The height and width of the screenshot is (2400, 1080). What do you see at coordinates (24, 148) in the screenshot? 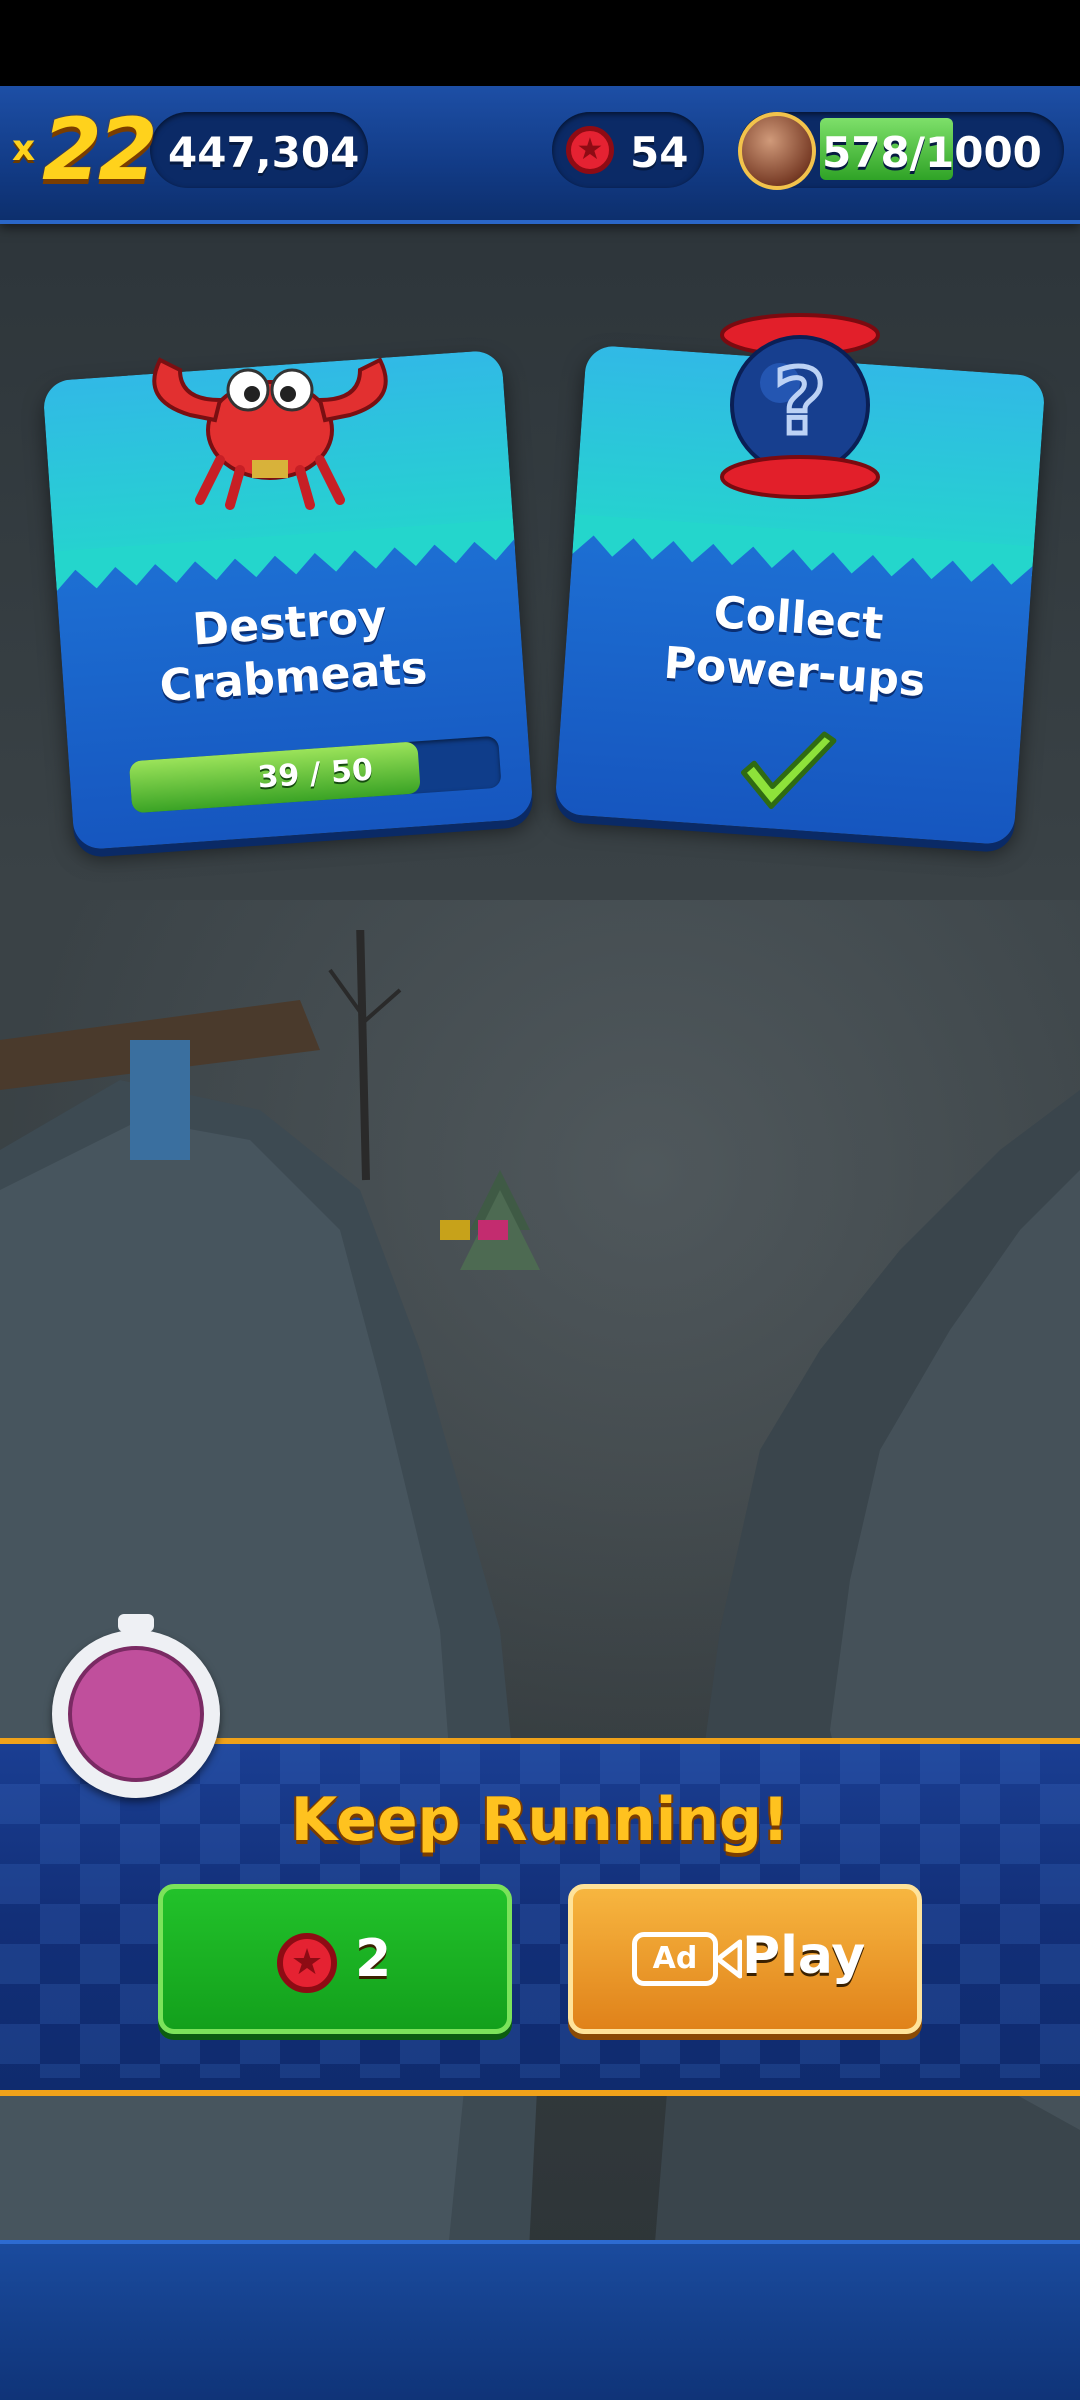
I see `multiplier-prefix: x` at bounding box center [24, 148].